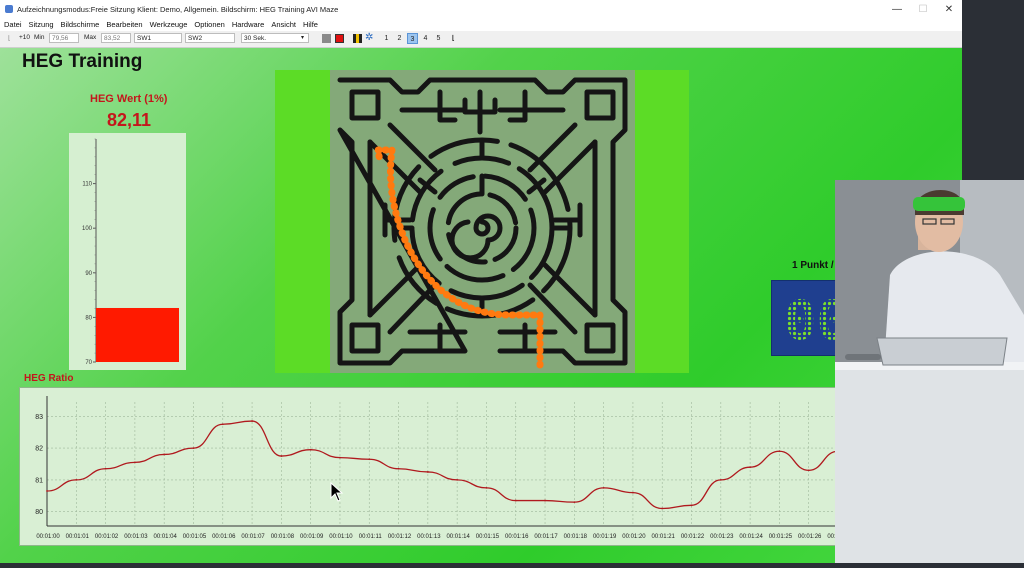 Image resolution: width=1024 pixels, height=568 pixels. Describe the element at coordinates (49, 378) in the screenshot. I see `heg-ratio-label: HEG Ratio` at that location.